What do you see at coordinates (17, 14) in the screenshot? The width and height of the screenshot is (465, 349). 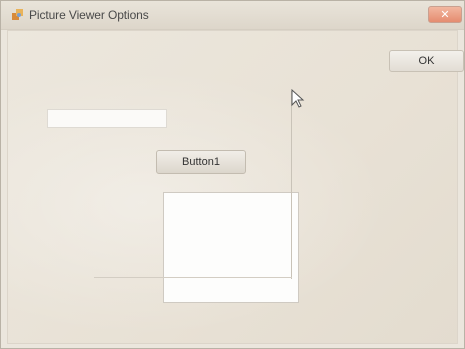 I see `app-icon` at bounding box center [17, 14].